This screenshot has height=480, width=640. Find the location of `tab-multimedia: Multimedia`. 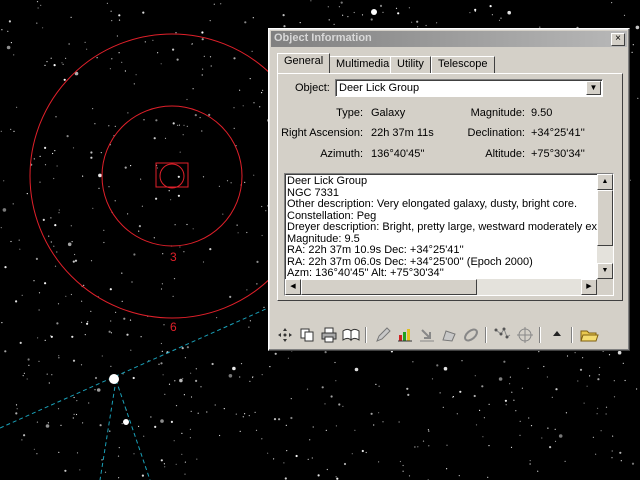

tab-multimedia: Multimedia is located at coordinates (363, 64).